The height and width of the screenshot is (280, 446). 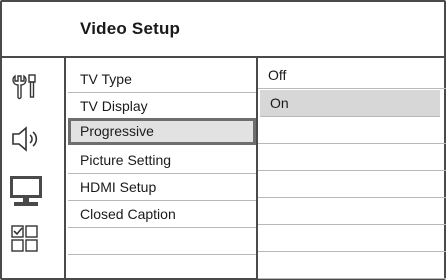 I want to click on option-label: On, so click(x=279, y=103).